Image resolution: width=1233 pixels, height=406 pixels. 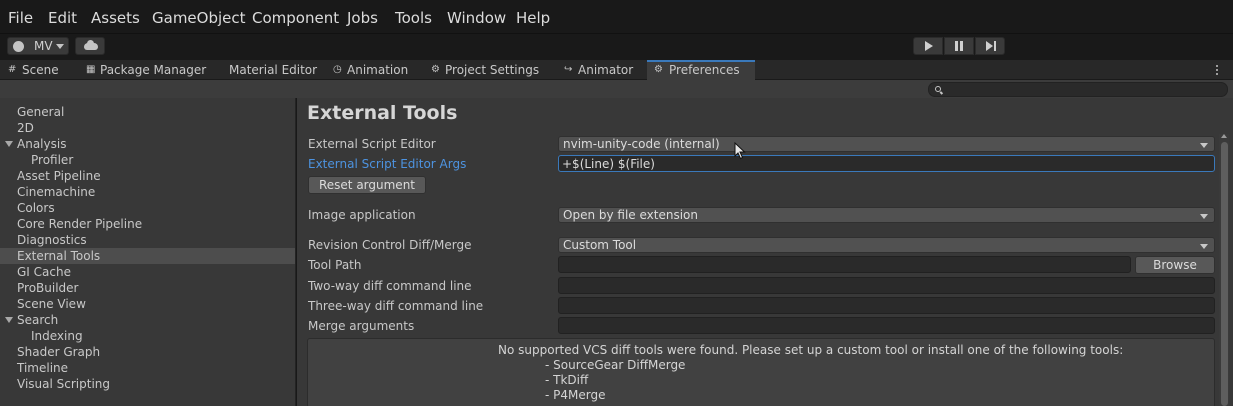 What do you see at coordinates (390, 245) in the screenshot?
I see `revision-control-label: Revision Control Diff/Merge` at bounding box center [390, 245].